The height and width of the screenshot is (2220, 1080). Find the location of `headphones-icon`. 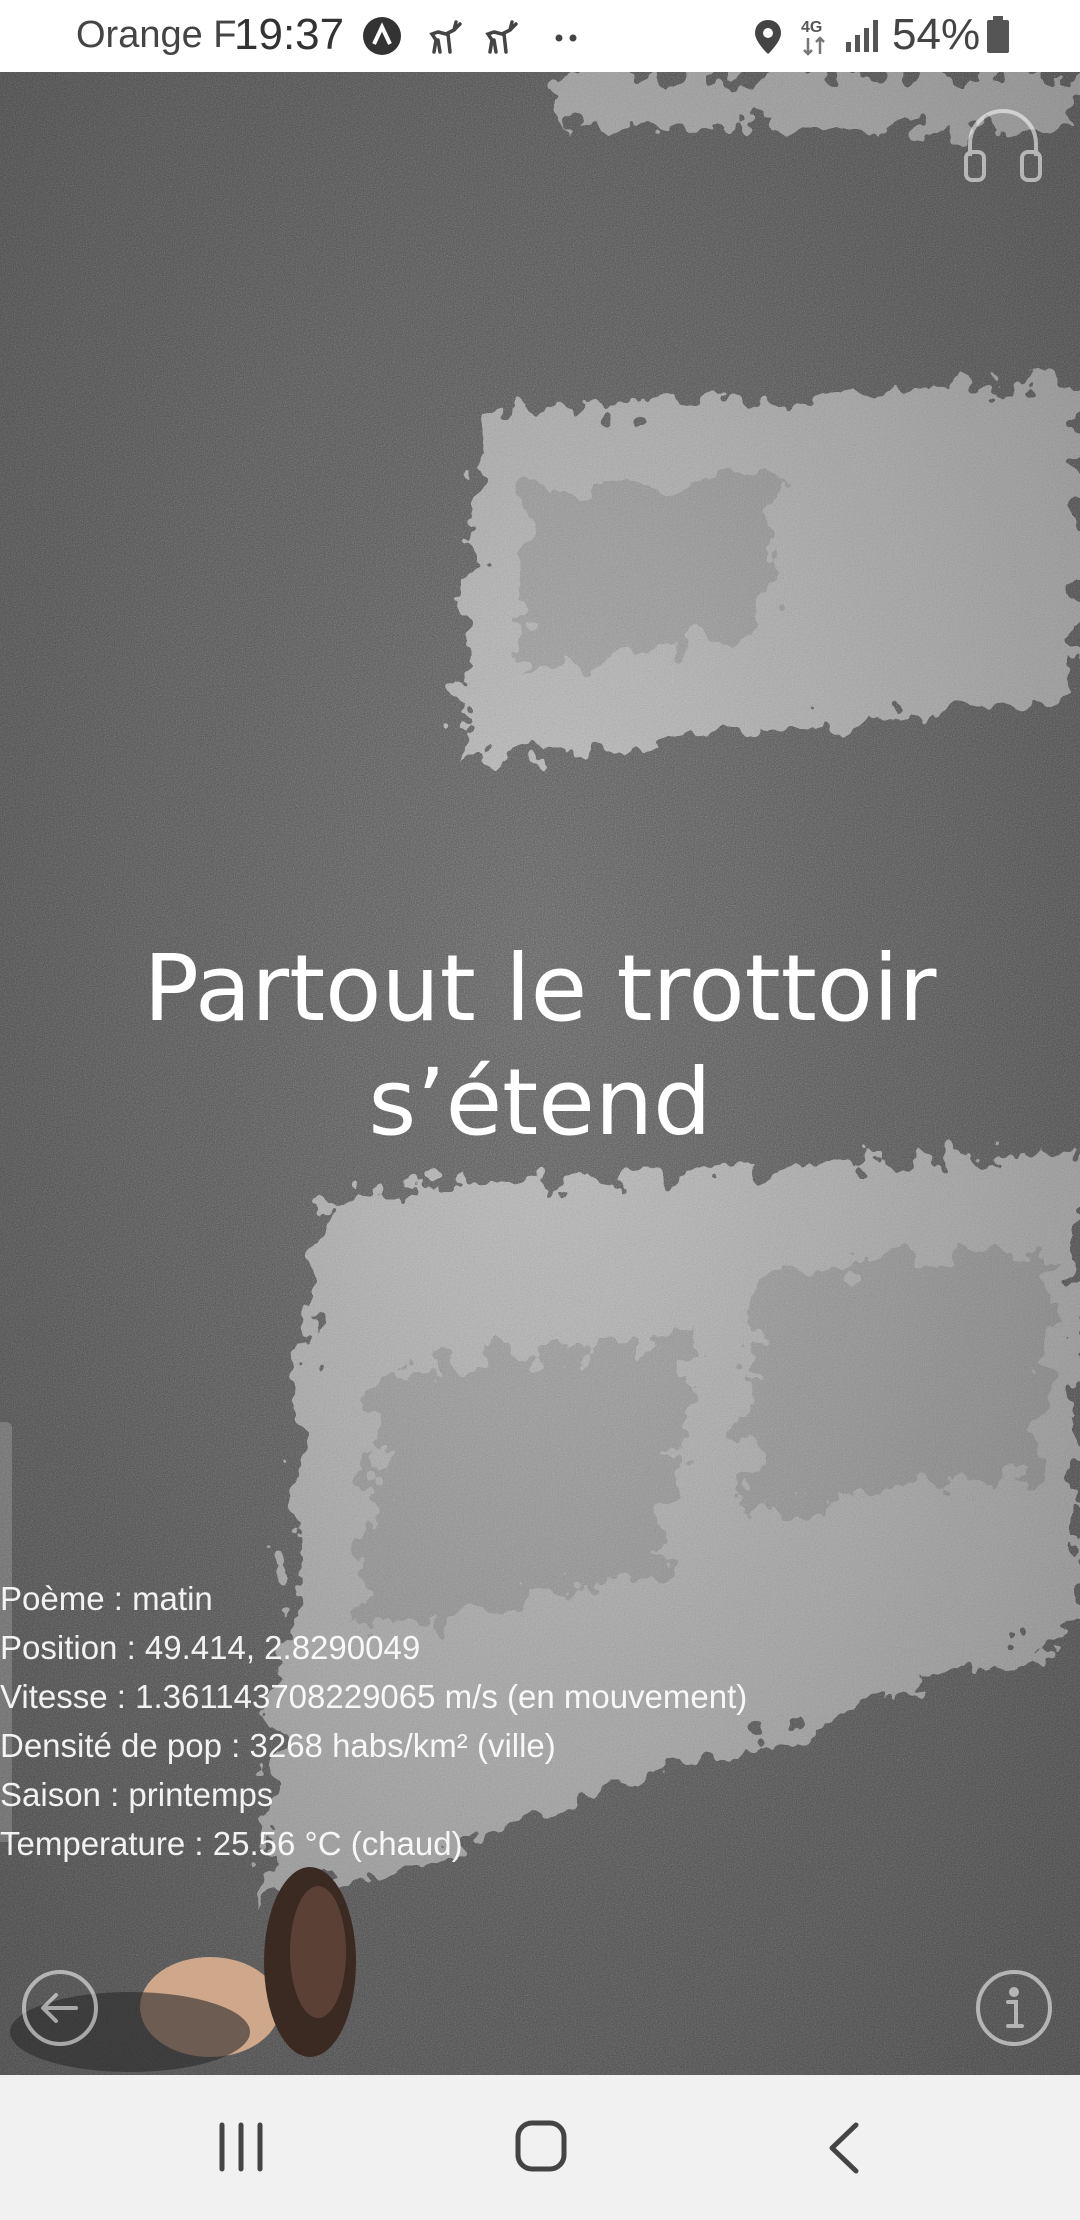

headphones-icon is located at coordinates (1003, 145).